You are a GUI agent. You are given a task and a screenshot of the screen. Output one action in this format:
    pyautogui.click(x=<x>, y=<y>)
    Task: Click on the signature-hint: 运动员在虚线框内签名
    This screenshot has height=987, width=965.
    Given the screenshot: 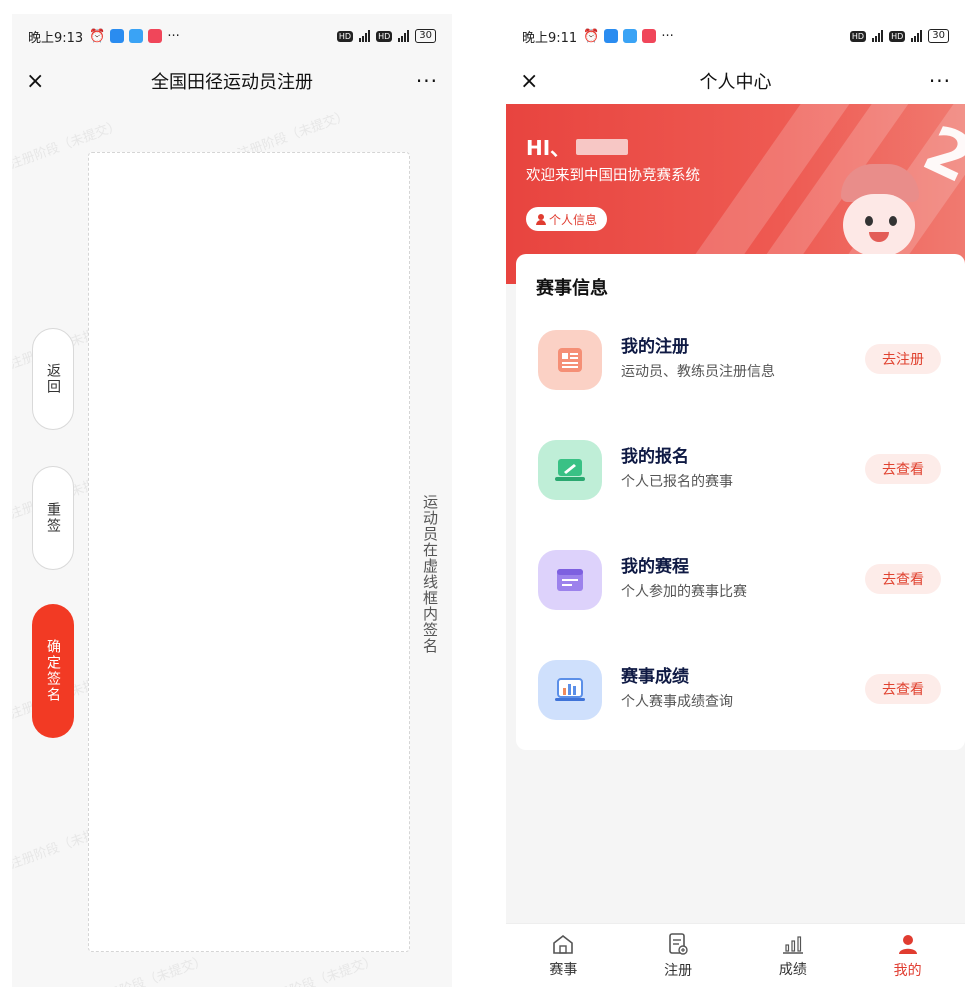 What is the action you would take?
    pyautogui.click(x=430, y=574)
    